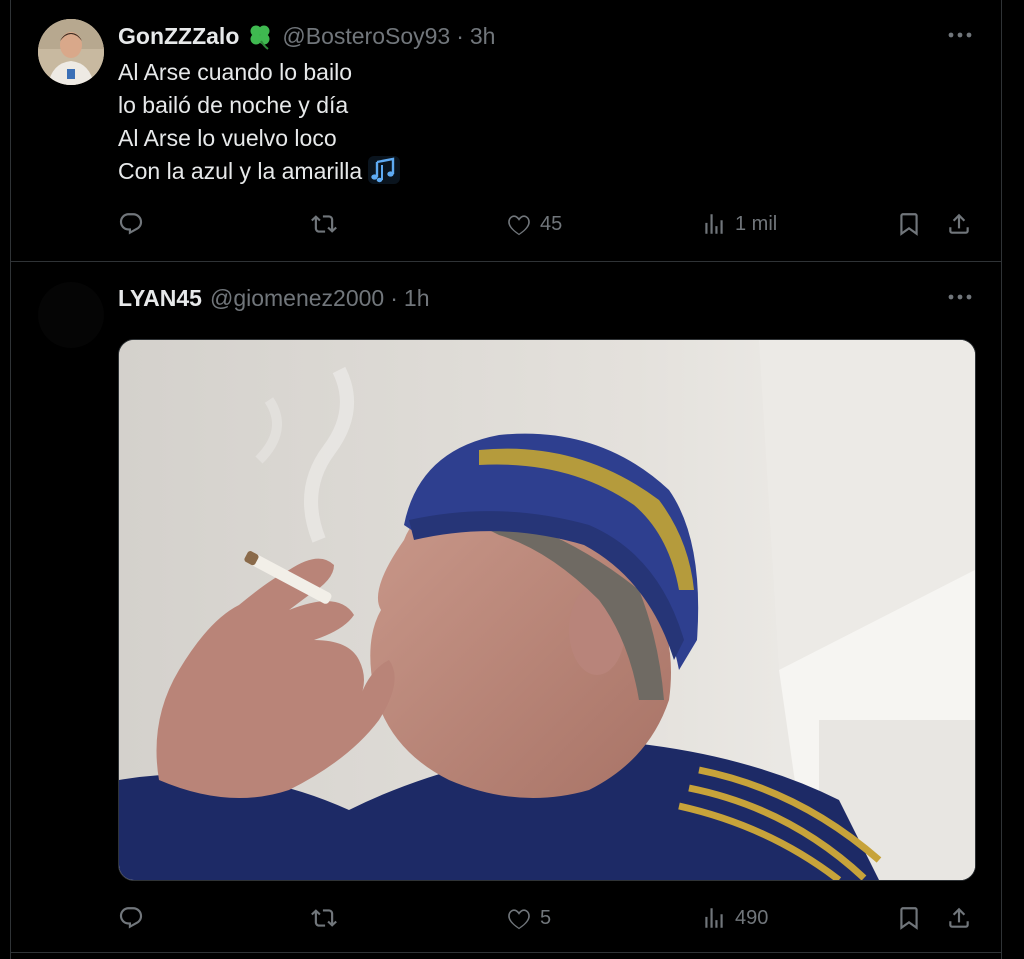  I want to click on timestamp: 3h, so click(483, 36).